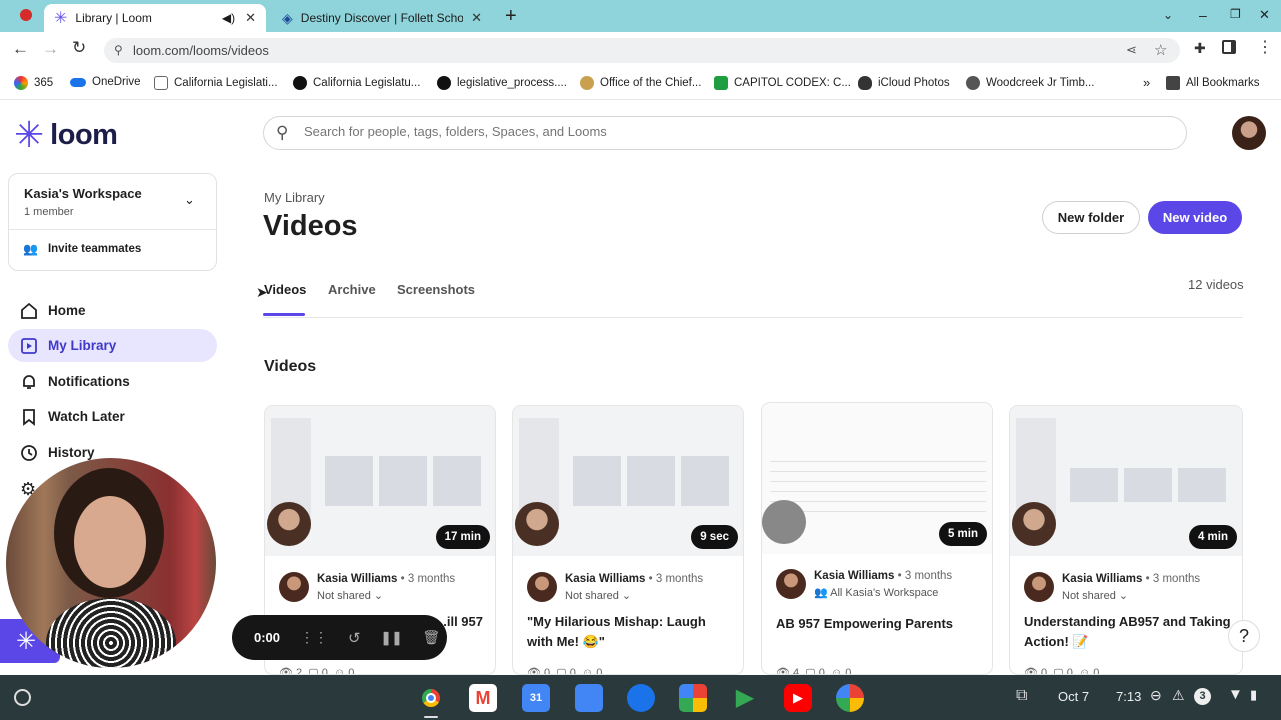  I want to click on wifi-icon: ▼, so click(1235, 694).